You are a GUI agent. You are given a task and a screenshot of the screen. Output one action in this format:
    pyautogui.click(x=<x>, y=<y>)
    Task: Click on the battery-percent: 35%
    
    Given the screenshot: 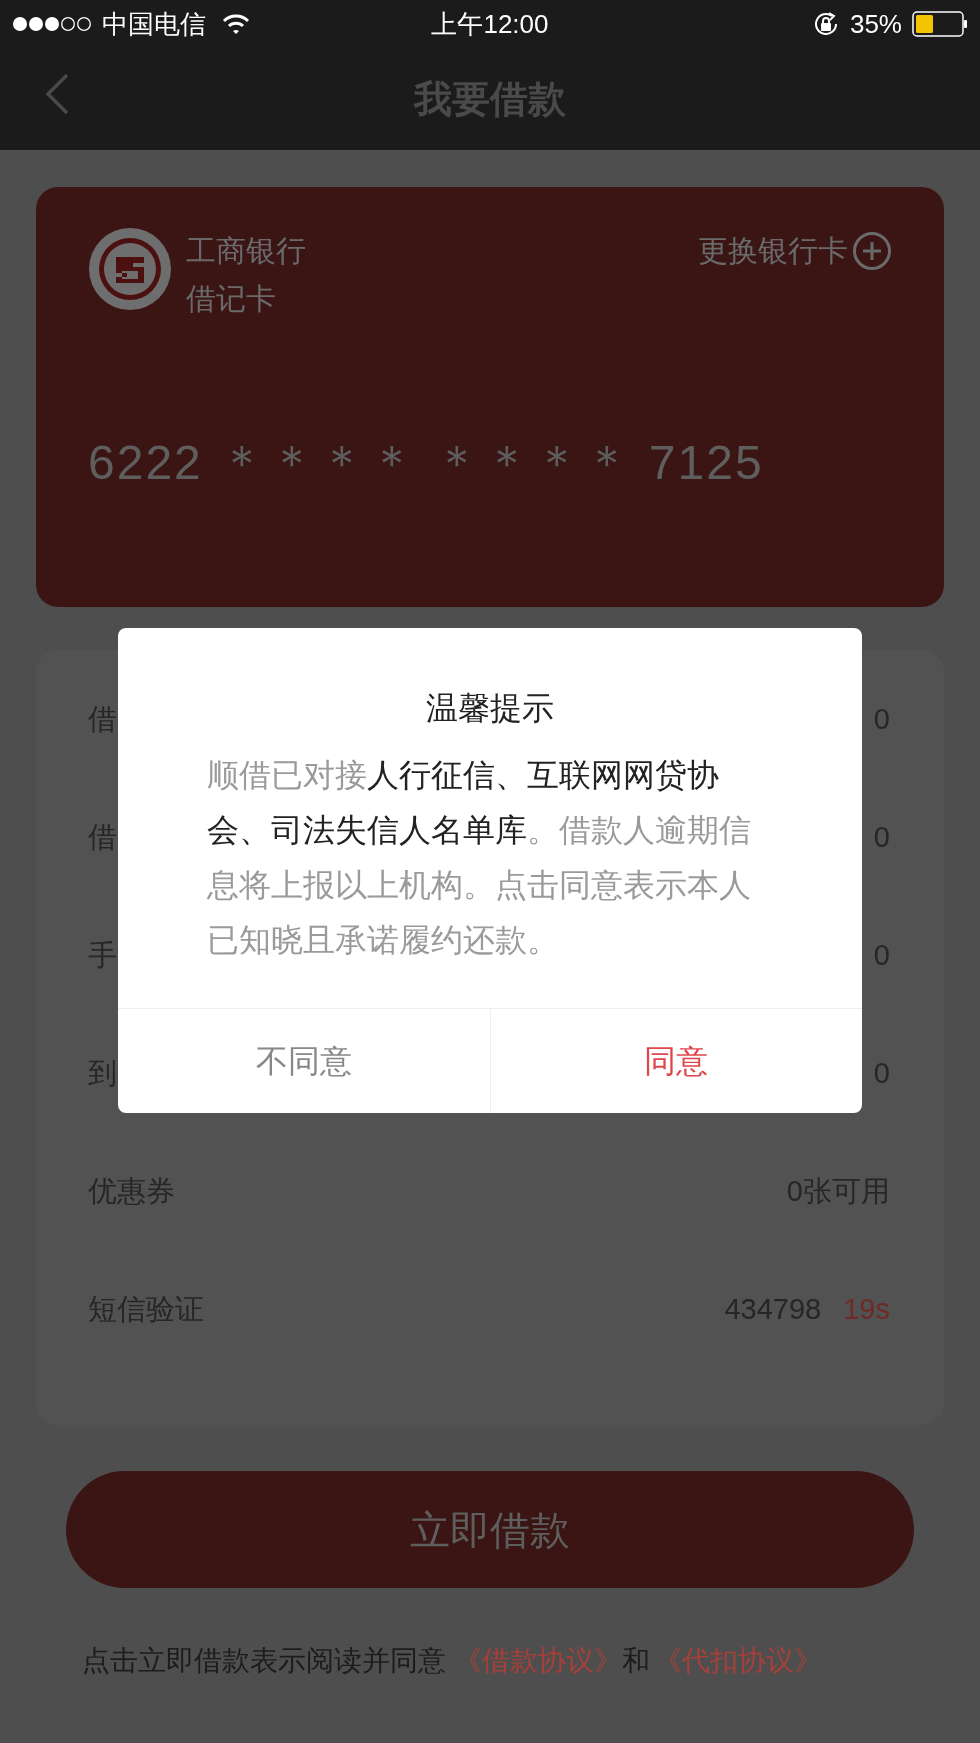 What is the action you would take?
    pyautogui.click(x=875, y=24)
    